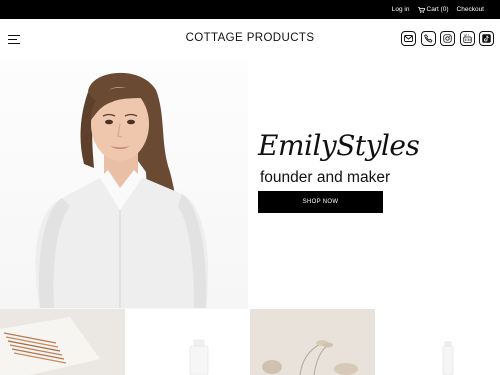  What do you see at coordinates (470, 9) in the screenshot?
I see `checkout-link: Checkout` at bounding box center [470, 9].